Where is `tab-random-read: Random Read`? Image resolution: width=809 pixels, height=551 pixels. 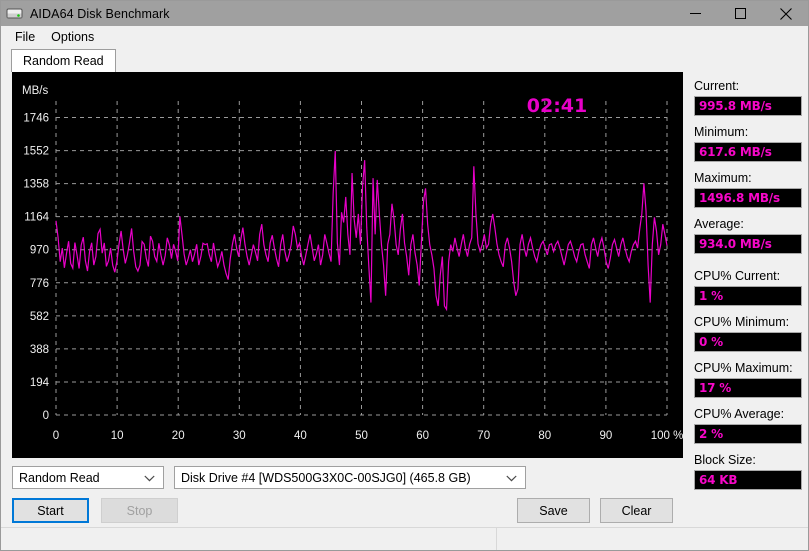 tab-random-read: Random Read is located at coordinates (63, 60).